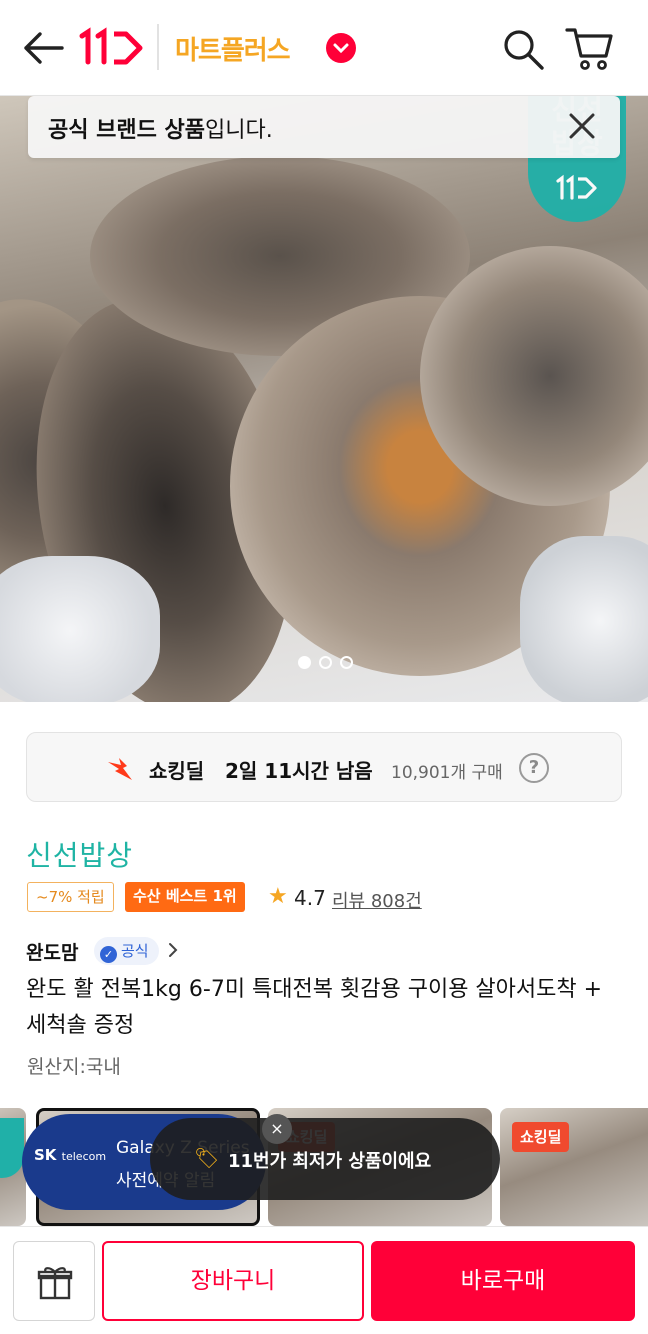 This screenshot has width=648, height=1334. What do you see at coordinates (79, 854) in the screenshot?
I see `store-name: 신선밥상` at bounding box center [79, 854].